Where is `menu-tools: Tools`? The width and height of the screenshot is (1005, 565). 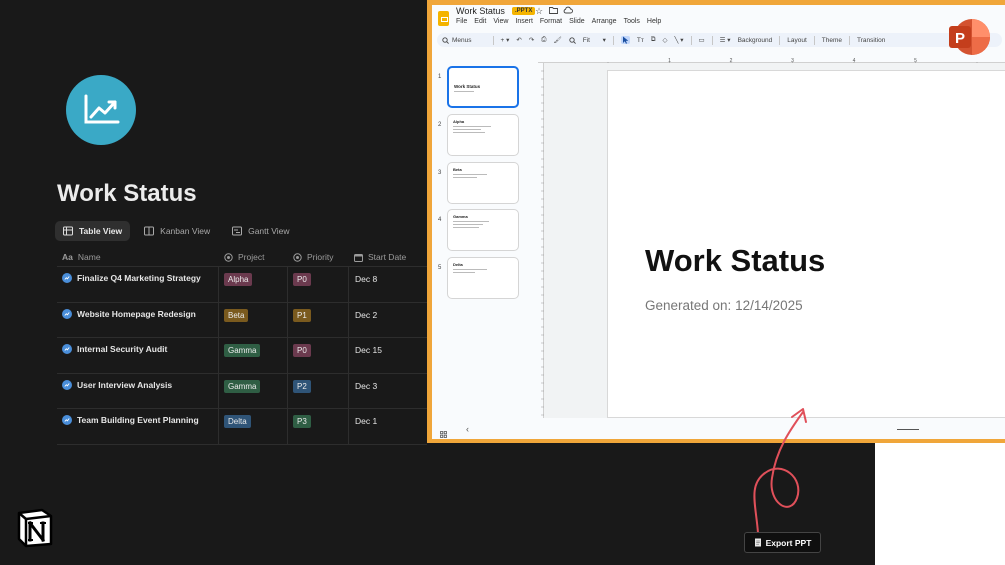 menu-tools: Tools is located at coordinates (632, 21).